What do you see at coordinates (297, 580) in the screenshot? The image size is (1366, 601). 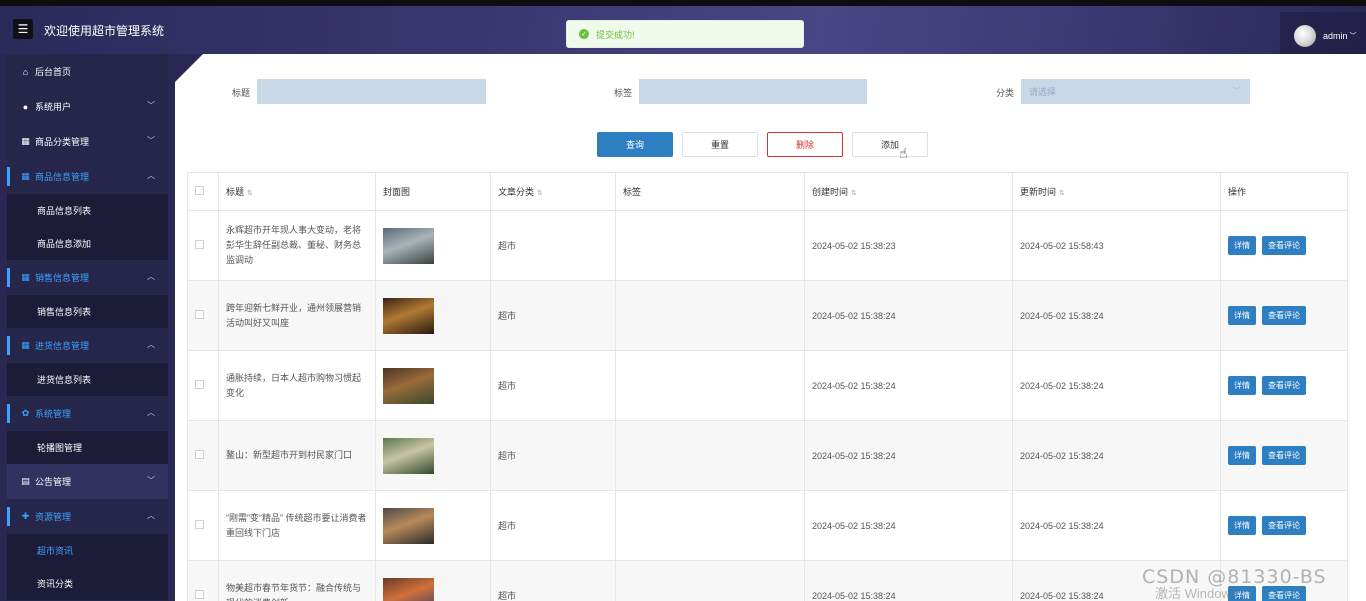 I see `title-cell: 物美超市春节年货节：融合传统与现代的消费创新` at bounding box center [297, 580].